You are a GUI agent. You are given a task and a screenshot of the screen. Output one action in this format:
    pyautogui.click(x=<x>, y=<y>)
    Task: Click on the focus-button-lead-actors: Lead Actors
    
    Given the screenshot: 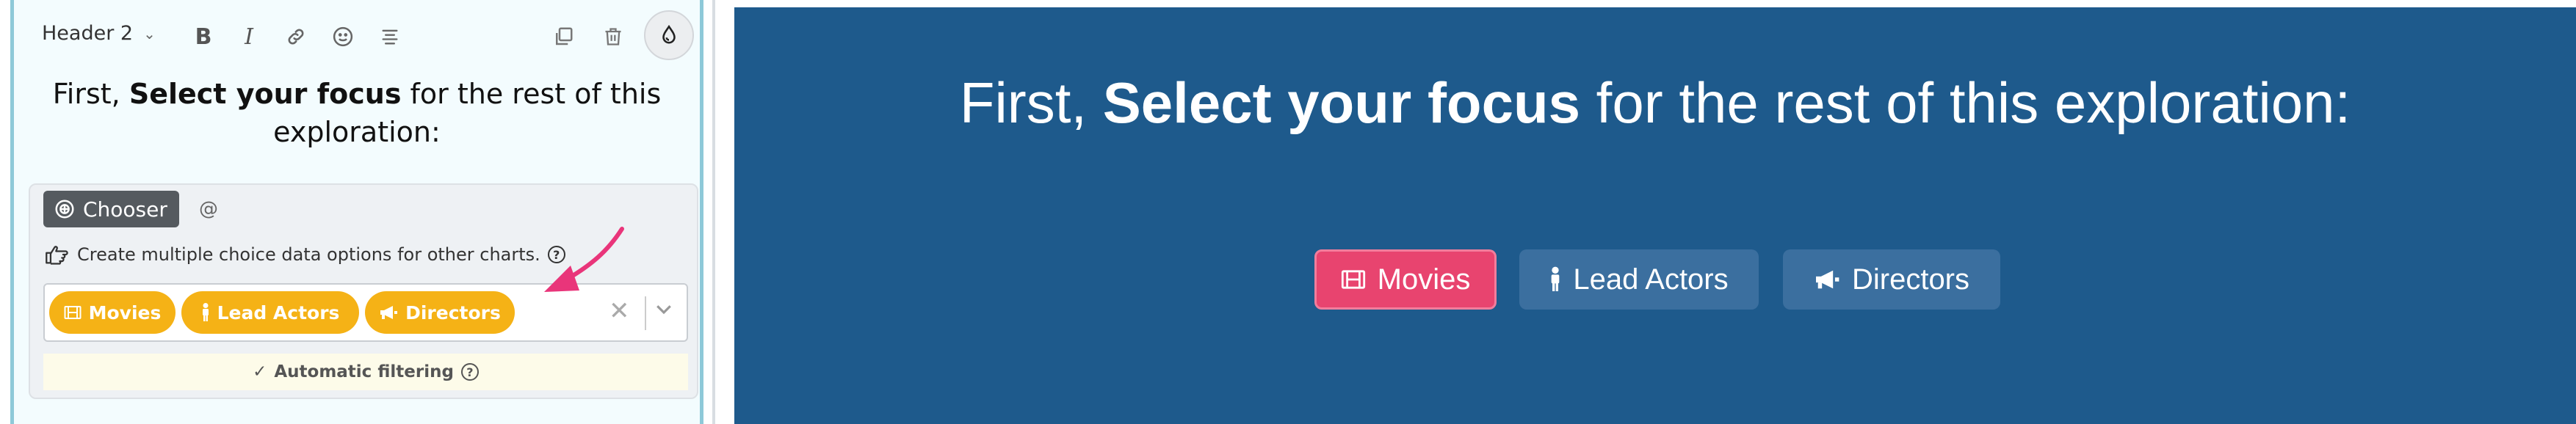 What is the action you would take?
    pyautogui.click(x=1639, y=279)
    